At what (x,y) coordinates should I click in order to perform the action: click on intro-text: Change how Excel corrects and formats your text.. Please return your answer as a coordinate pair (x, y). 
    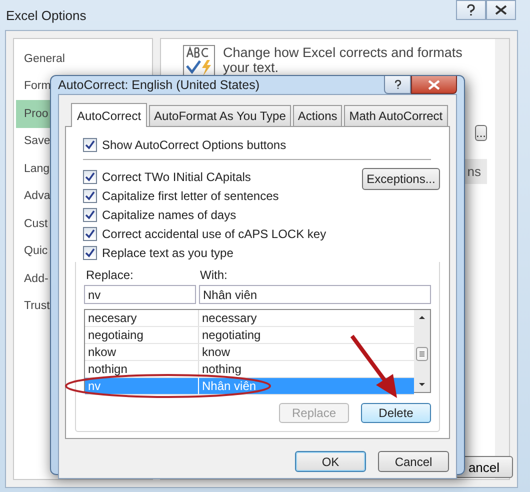
    Looking at the image, I should click on (343, 60).